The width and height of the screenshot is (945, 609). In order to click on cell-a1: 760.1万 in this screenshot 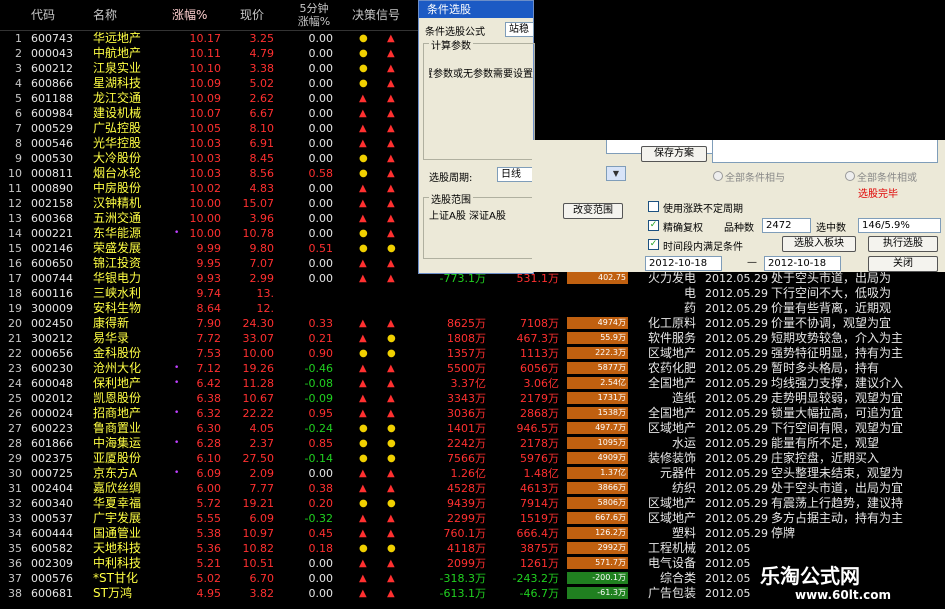, I will do `click(465, 533)`.